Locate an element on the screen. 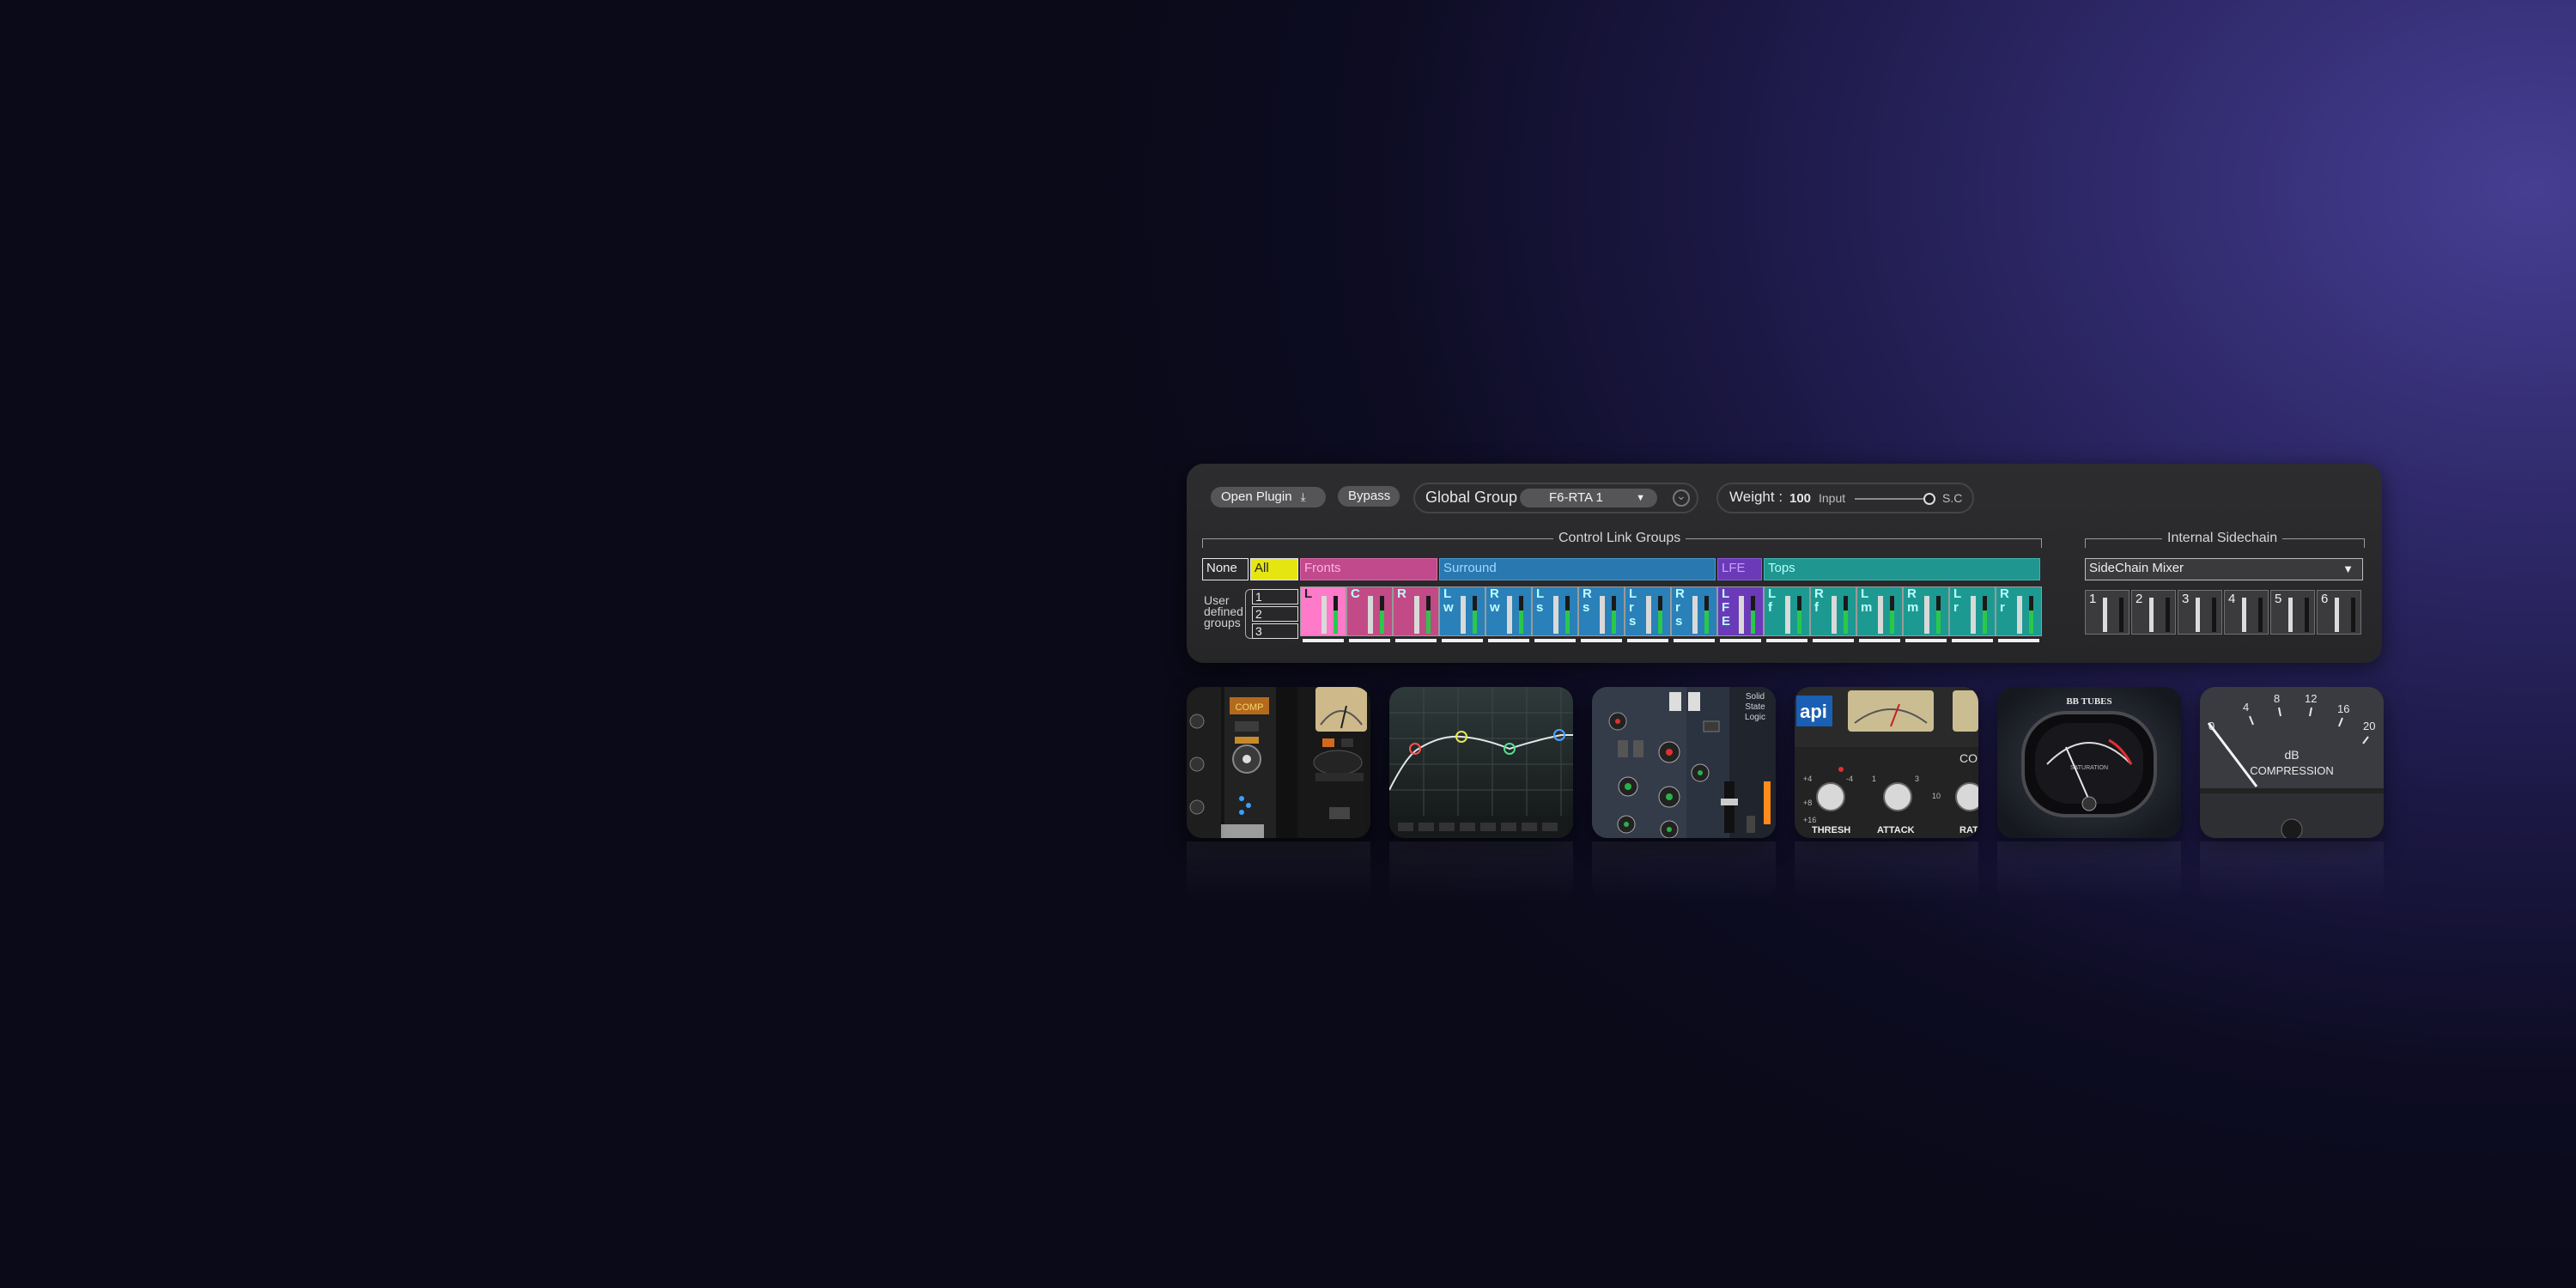 The width and height of the screenshot is (2576, 1288). sidechain-mixer-value: SideChain Mixer is located at coordinates (2136, 568).